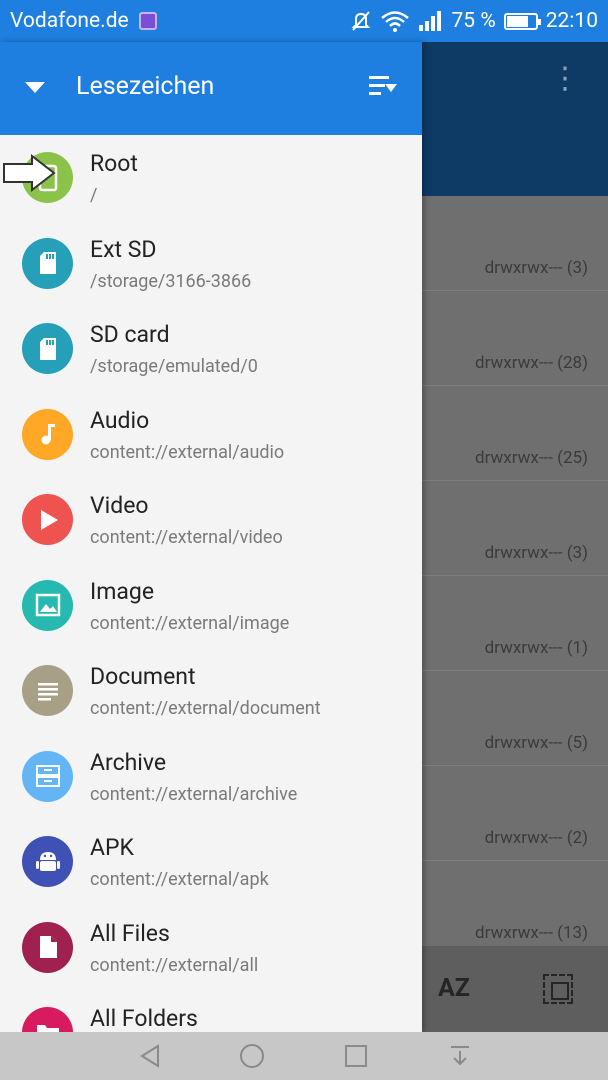  I want to click on bookmark-name: All Folders, so click(144, 1018).